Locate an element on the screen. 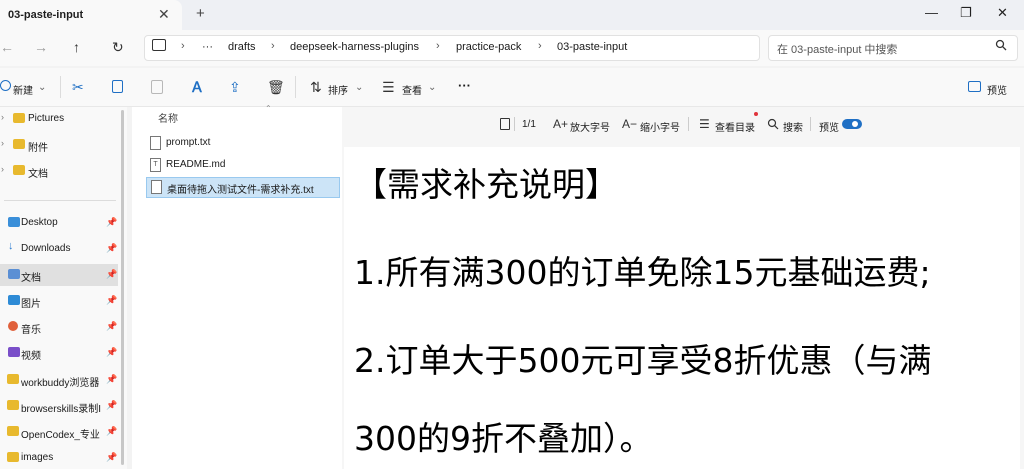 This screenshot has height=469, width=1024. file-row-readme: T README.md is located at coordinates (242, 164).